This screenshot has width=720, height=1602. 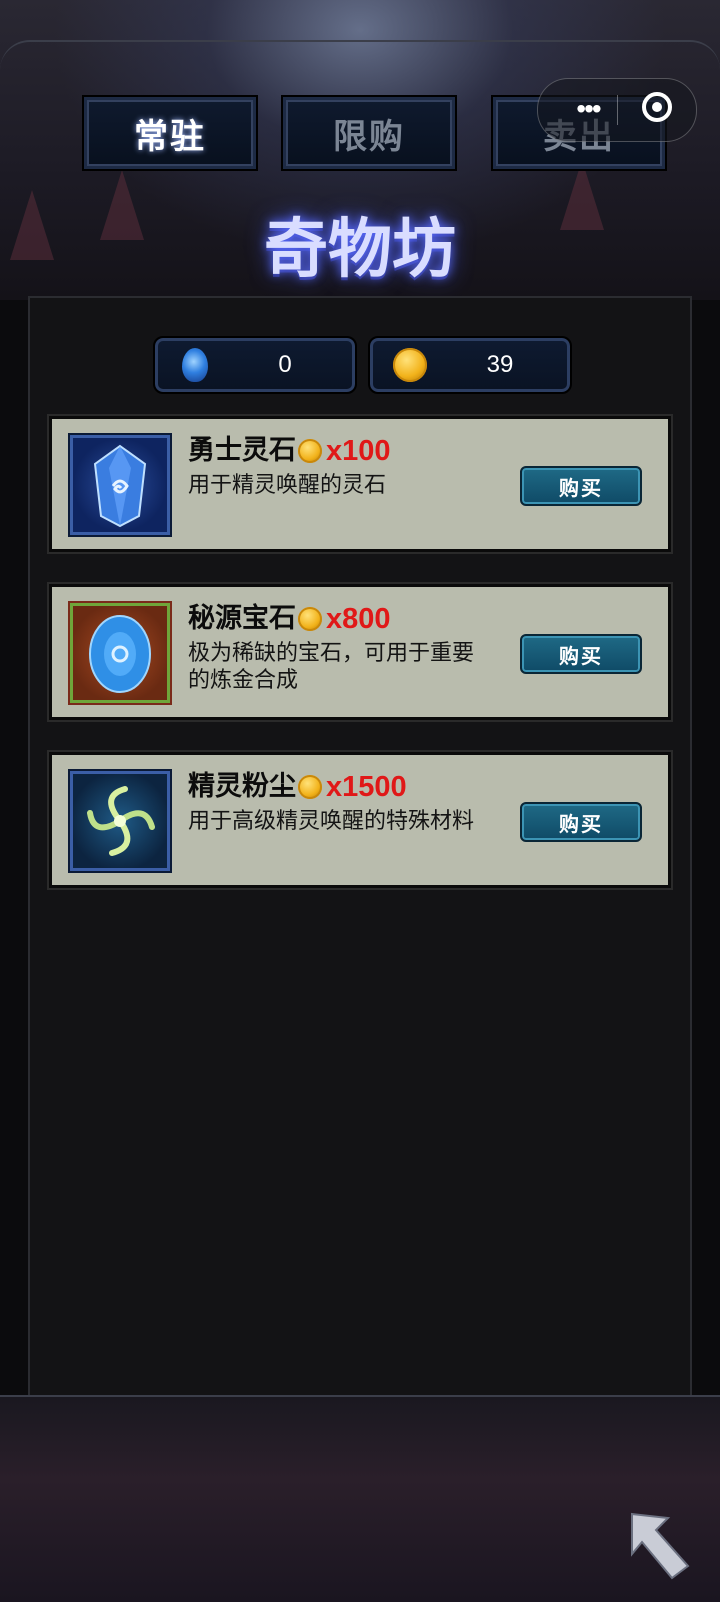 I want to click on tab-limited: 限购, so click(x=369, y=133).